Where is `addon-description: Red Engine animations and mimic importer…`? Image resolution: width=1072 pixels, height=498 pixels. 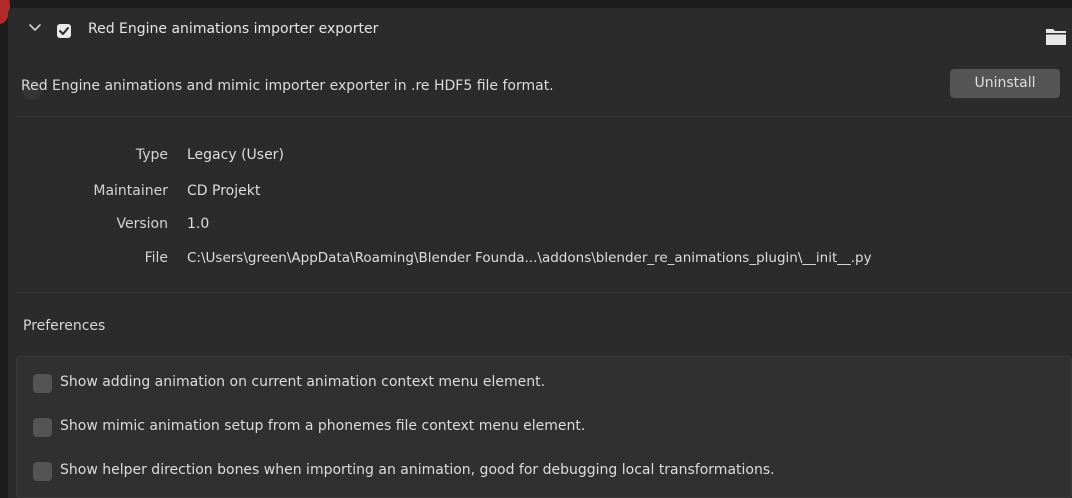
addon-description: Red Engine animations and mimic importer… is located at coordinates (287, 86).